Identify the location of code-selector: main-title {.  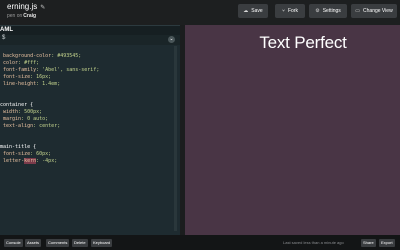
(18, 147).